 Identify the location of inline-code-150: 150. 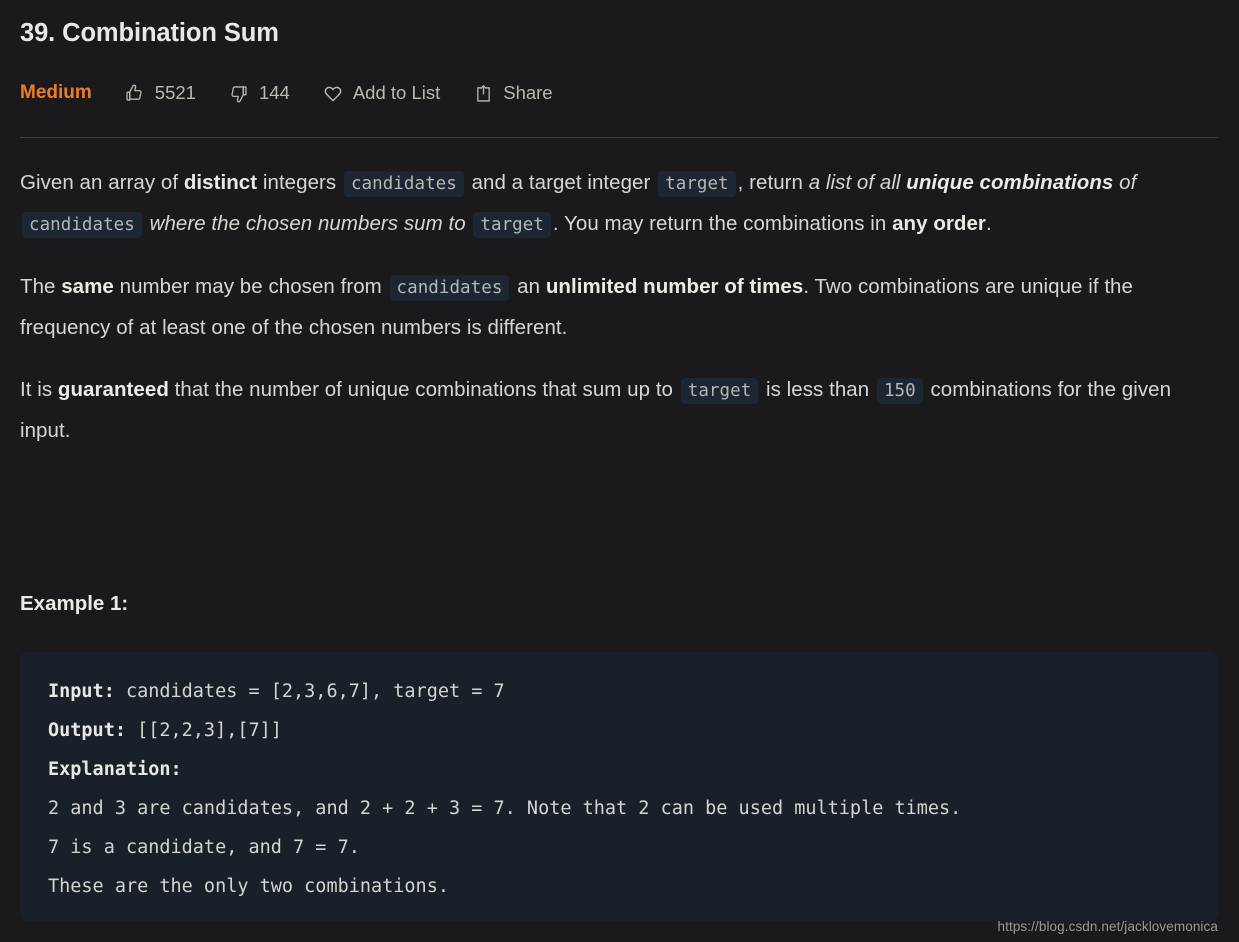
(899, 391).